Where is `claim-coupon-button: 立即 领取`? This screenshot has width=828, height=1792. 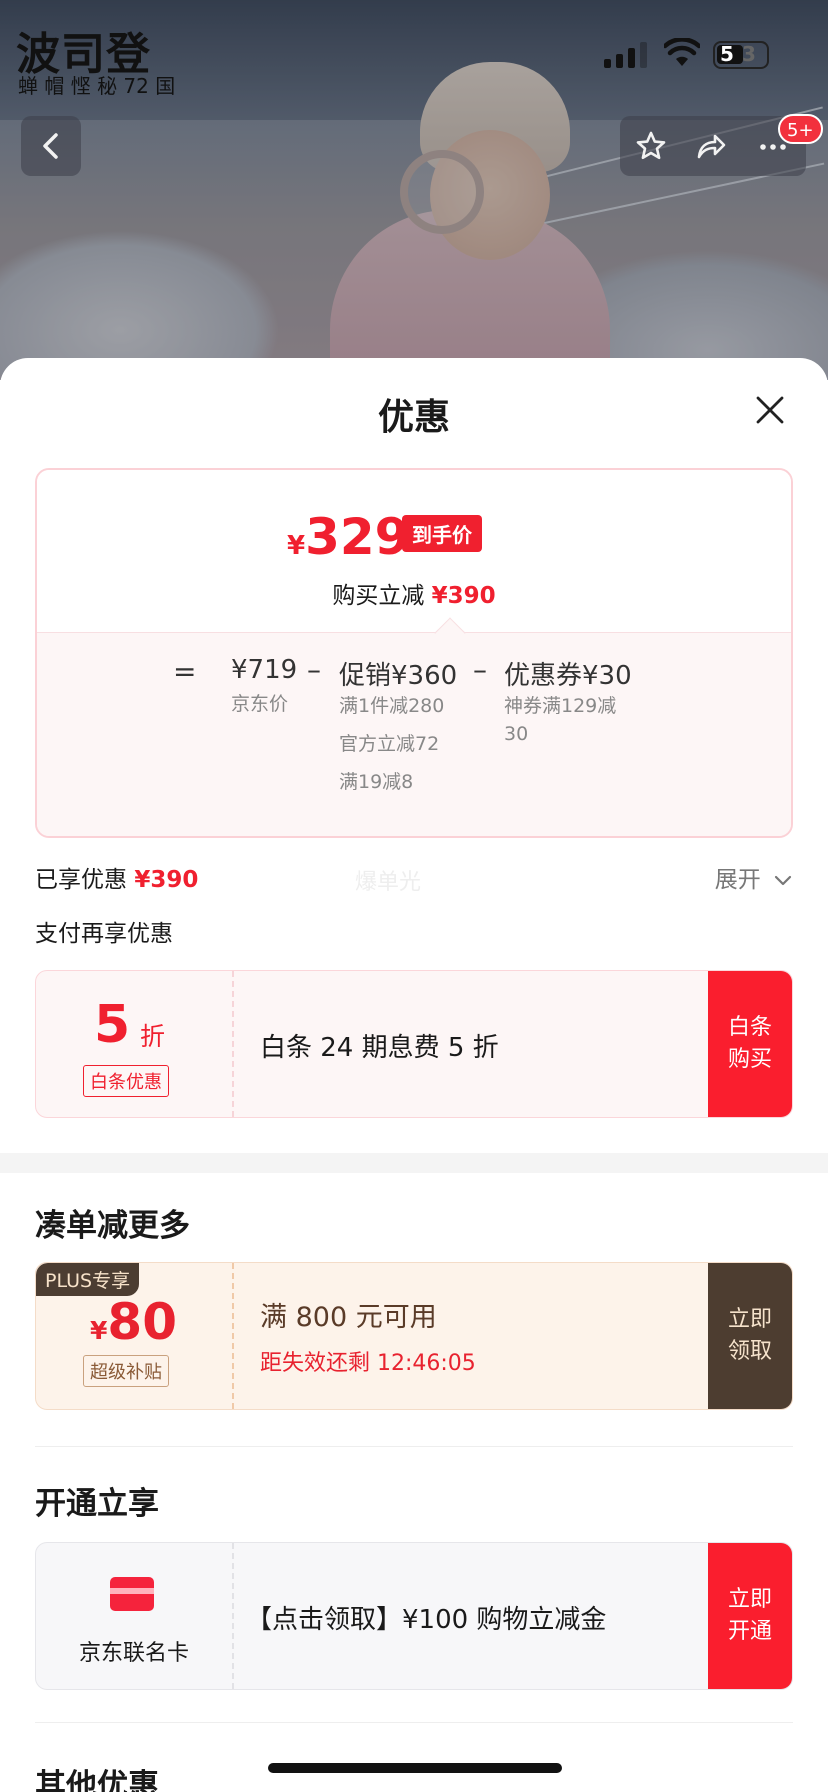 claim-coupon-button: 立即 领取 is located at coordinates (750, 1336).